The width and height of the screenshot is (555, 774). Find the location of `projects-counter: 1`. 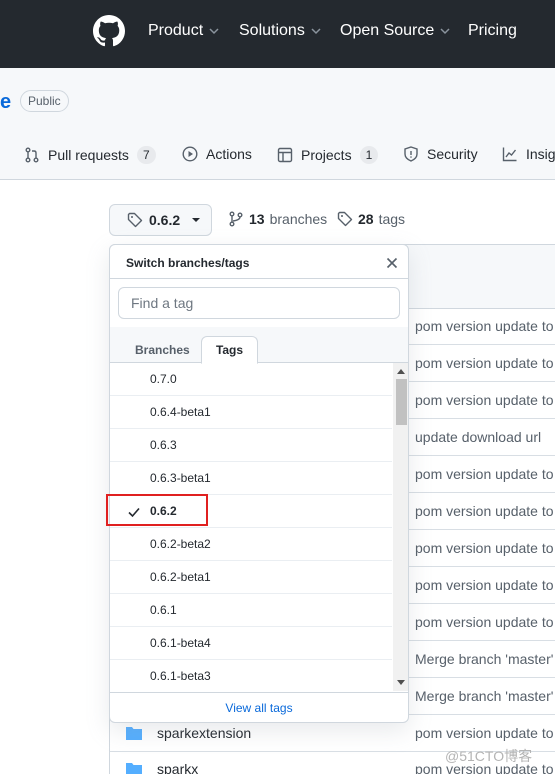

projects-counter: 1 is located at coordinates (369, 155).